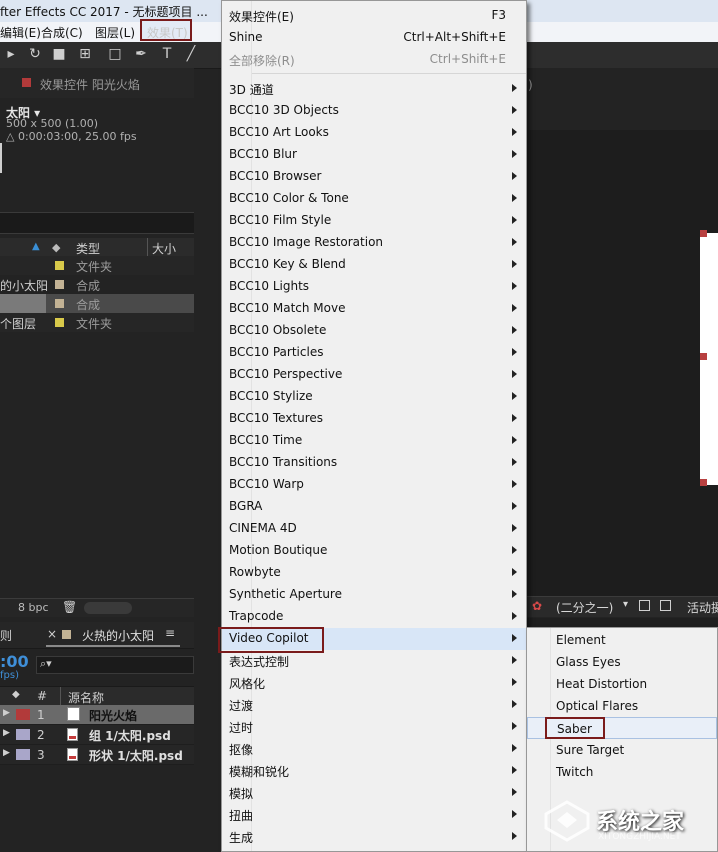 The width and height of the screenshot is (718, 852). Describe the element at coordinates (141, 54) in the screenshot. I see `pen-icon: ✒` at that location.